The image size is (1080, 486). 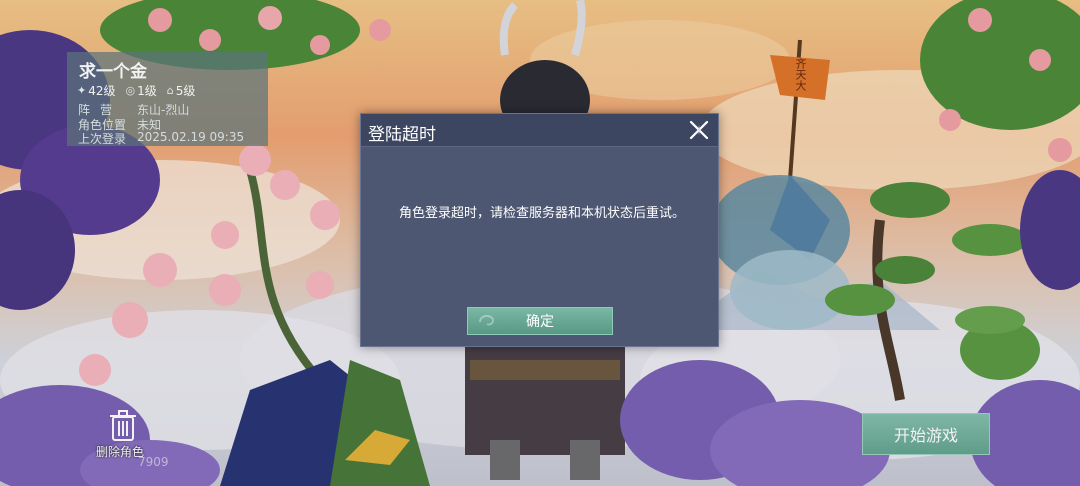 I want to click on close-button, so click(x=699, y=130).